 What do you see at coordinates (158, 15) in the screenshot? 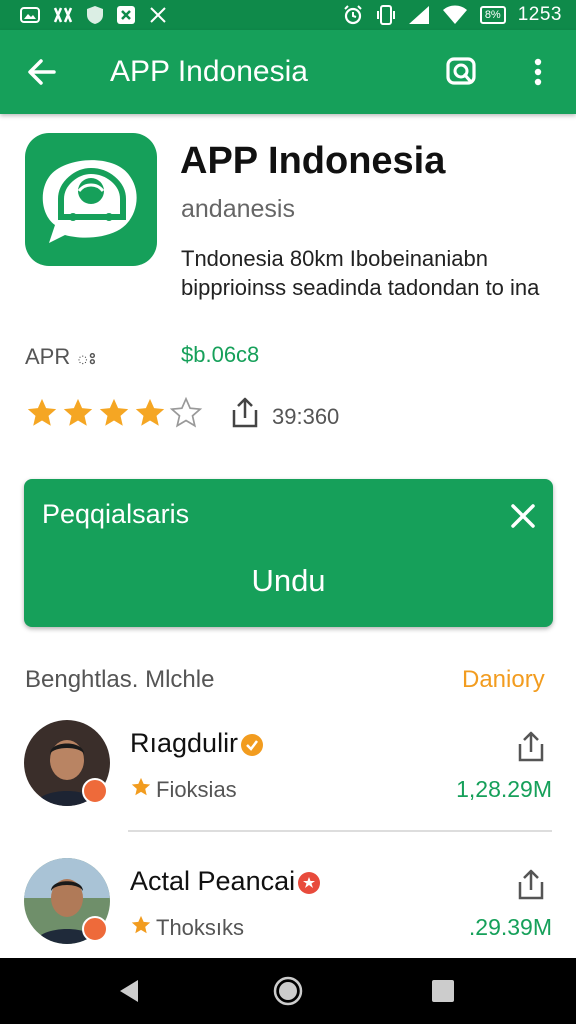
I see `cross-icon` at bounding box center [158, 15].